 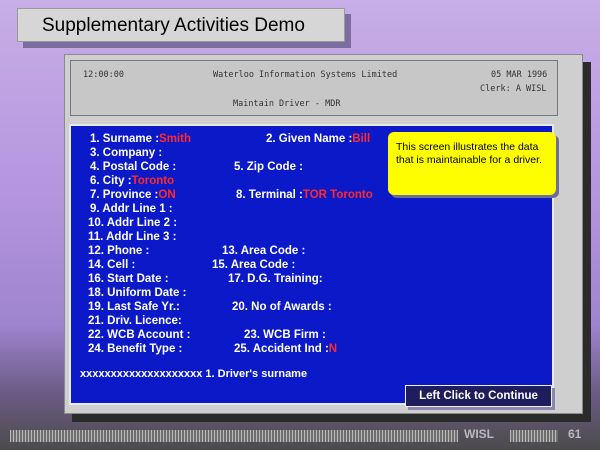 I want to click on field-phone-label: 12. Phone :, so click(x=119, y=251).